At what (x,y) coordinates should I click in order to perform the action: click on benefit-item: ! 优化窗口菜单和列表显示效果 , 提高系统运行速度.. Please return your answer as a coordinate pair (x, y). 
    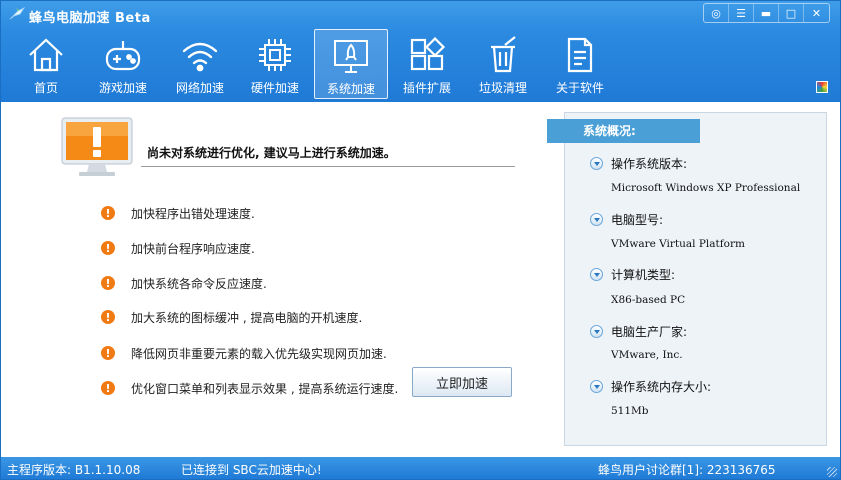
    Looking at the image, I should click on (249, 388).